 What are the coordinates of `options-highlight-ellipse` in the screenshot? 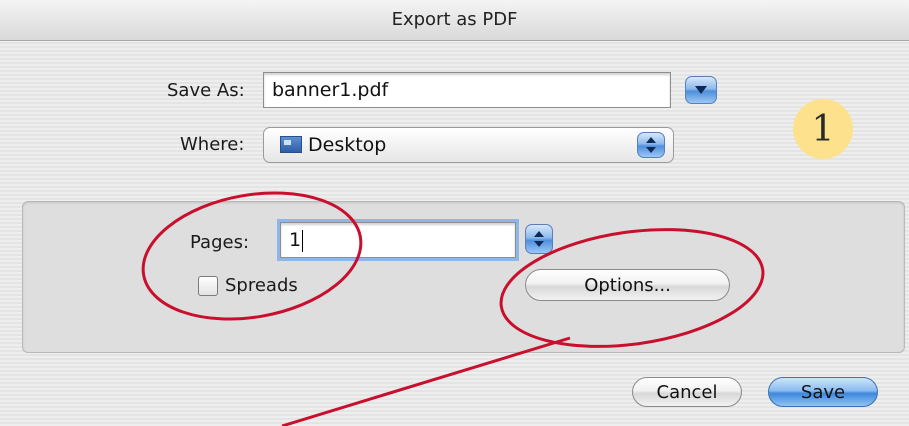 It's located at (632, 288).